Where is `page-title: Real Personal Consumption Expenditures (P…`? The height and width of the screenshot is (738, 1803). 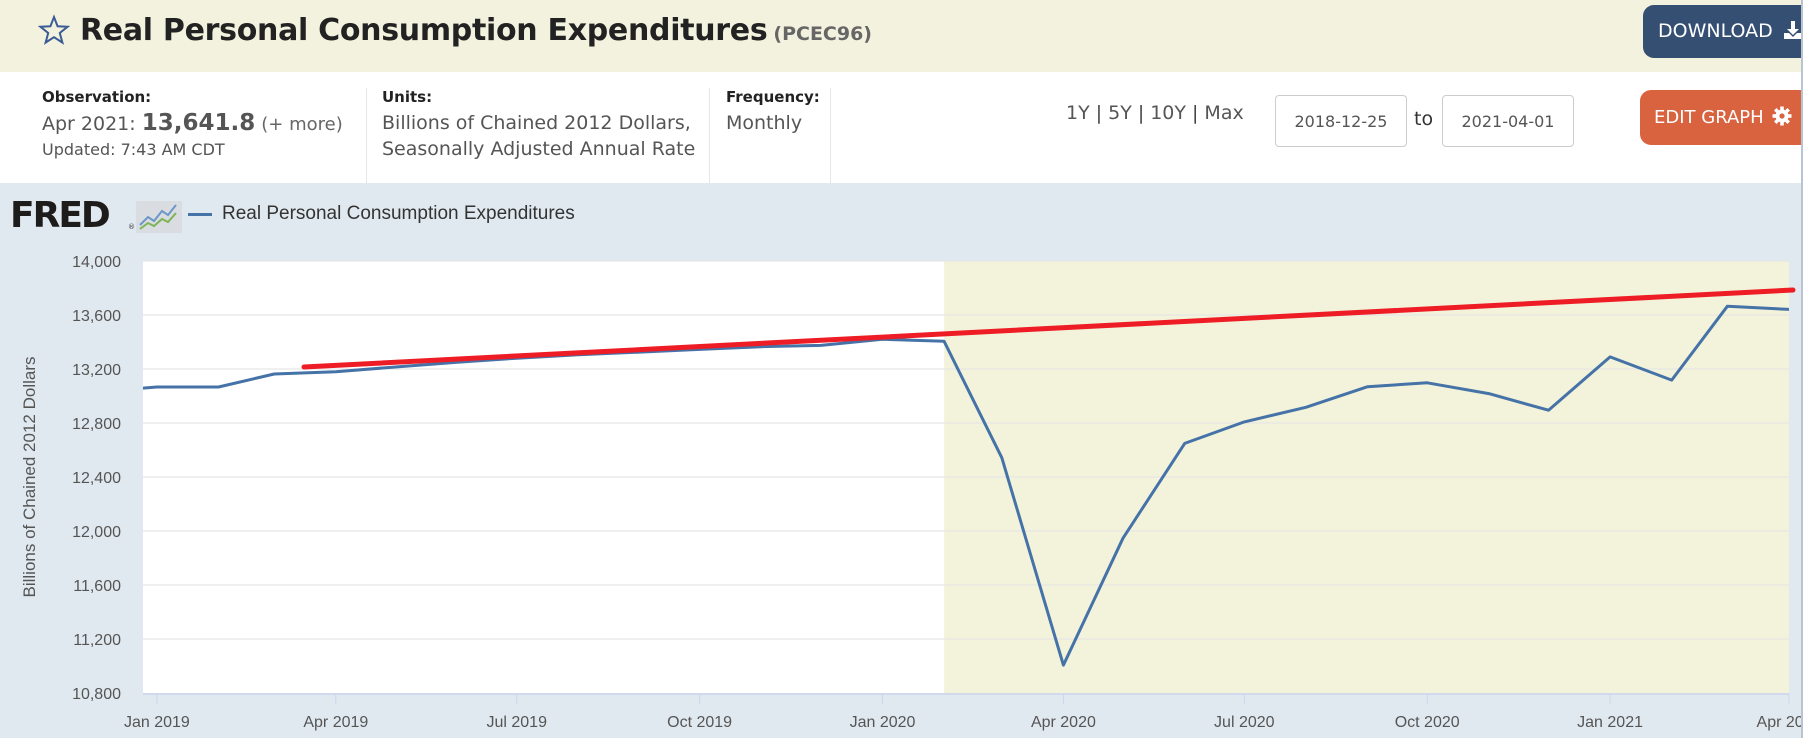 page-title: Real Personal Consumption Expenditures (P… is located at coordinates (476, 30).